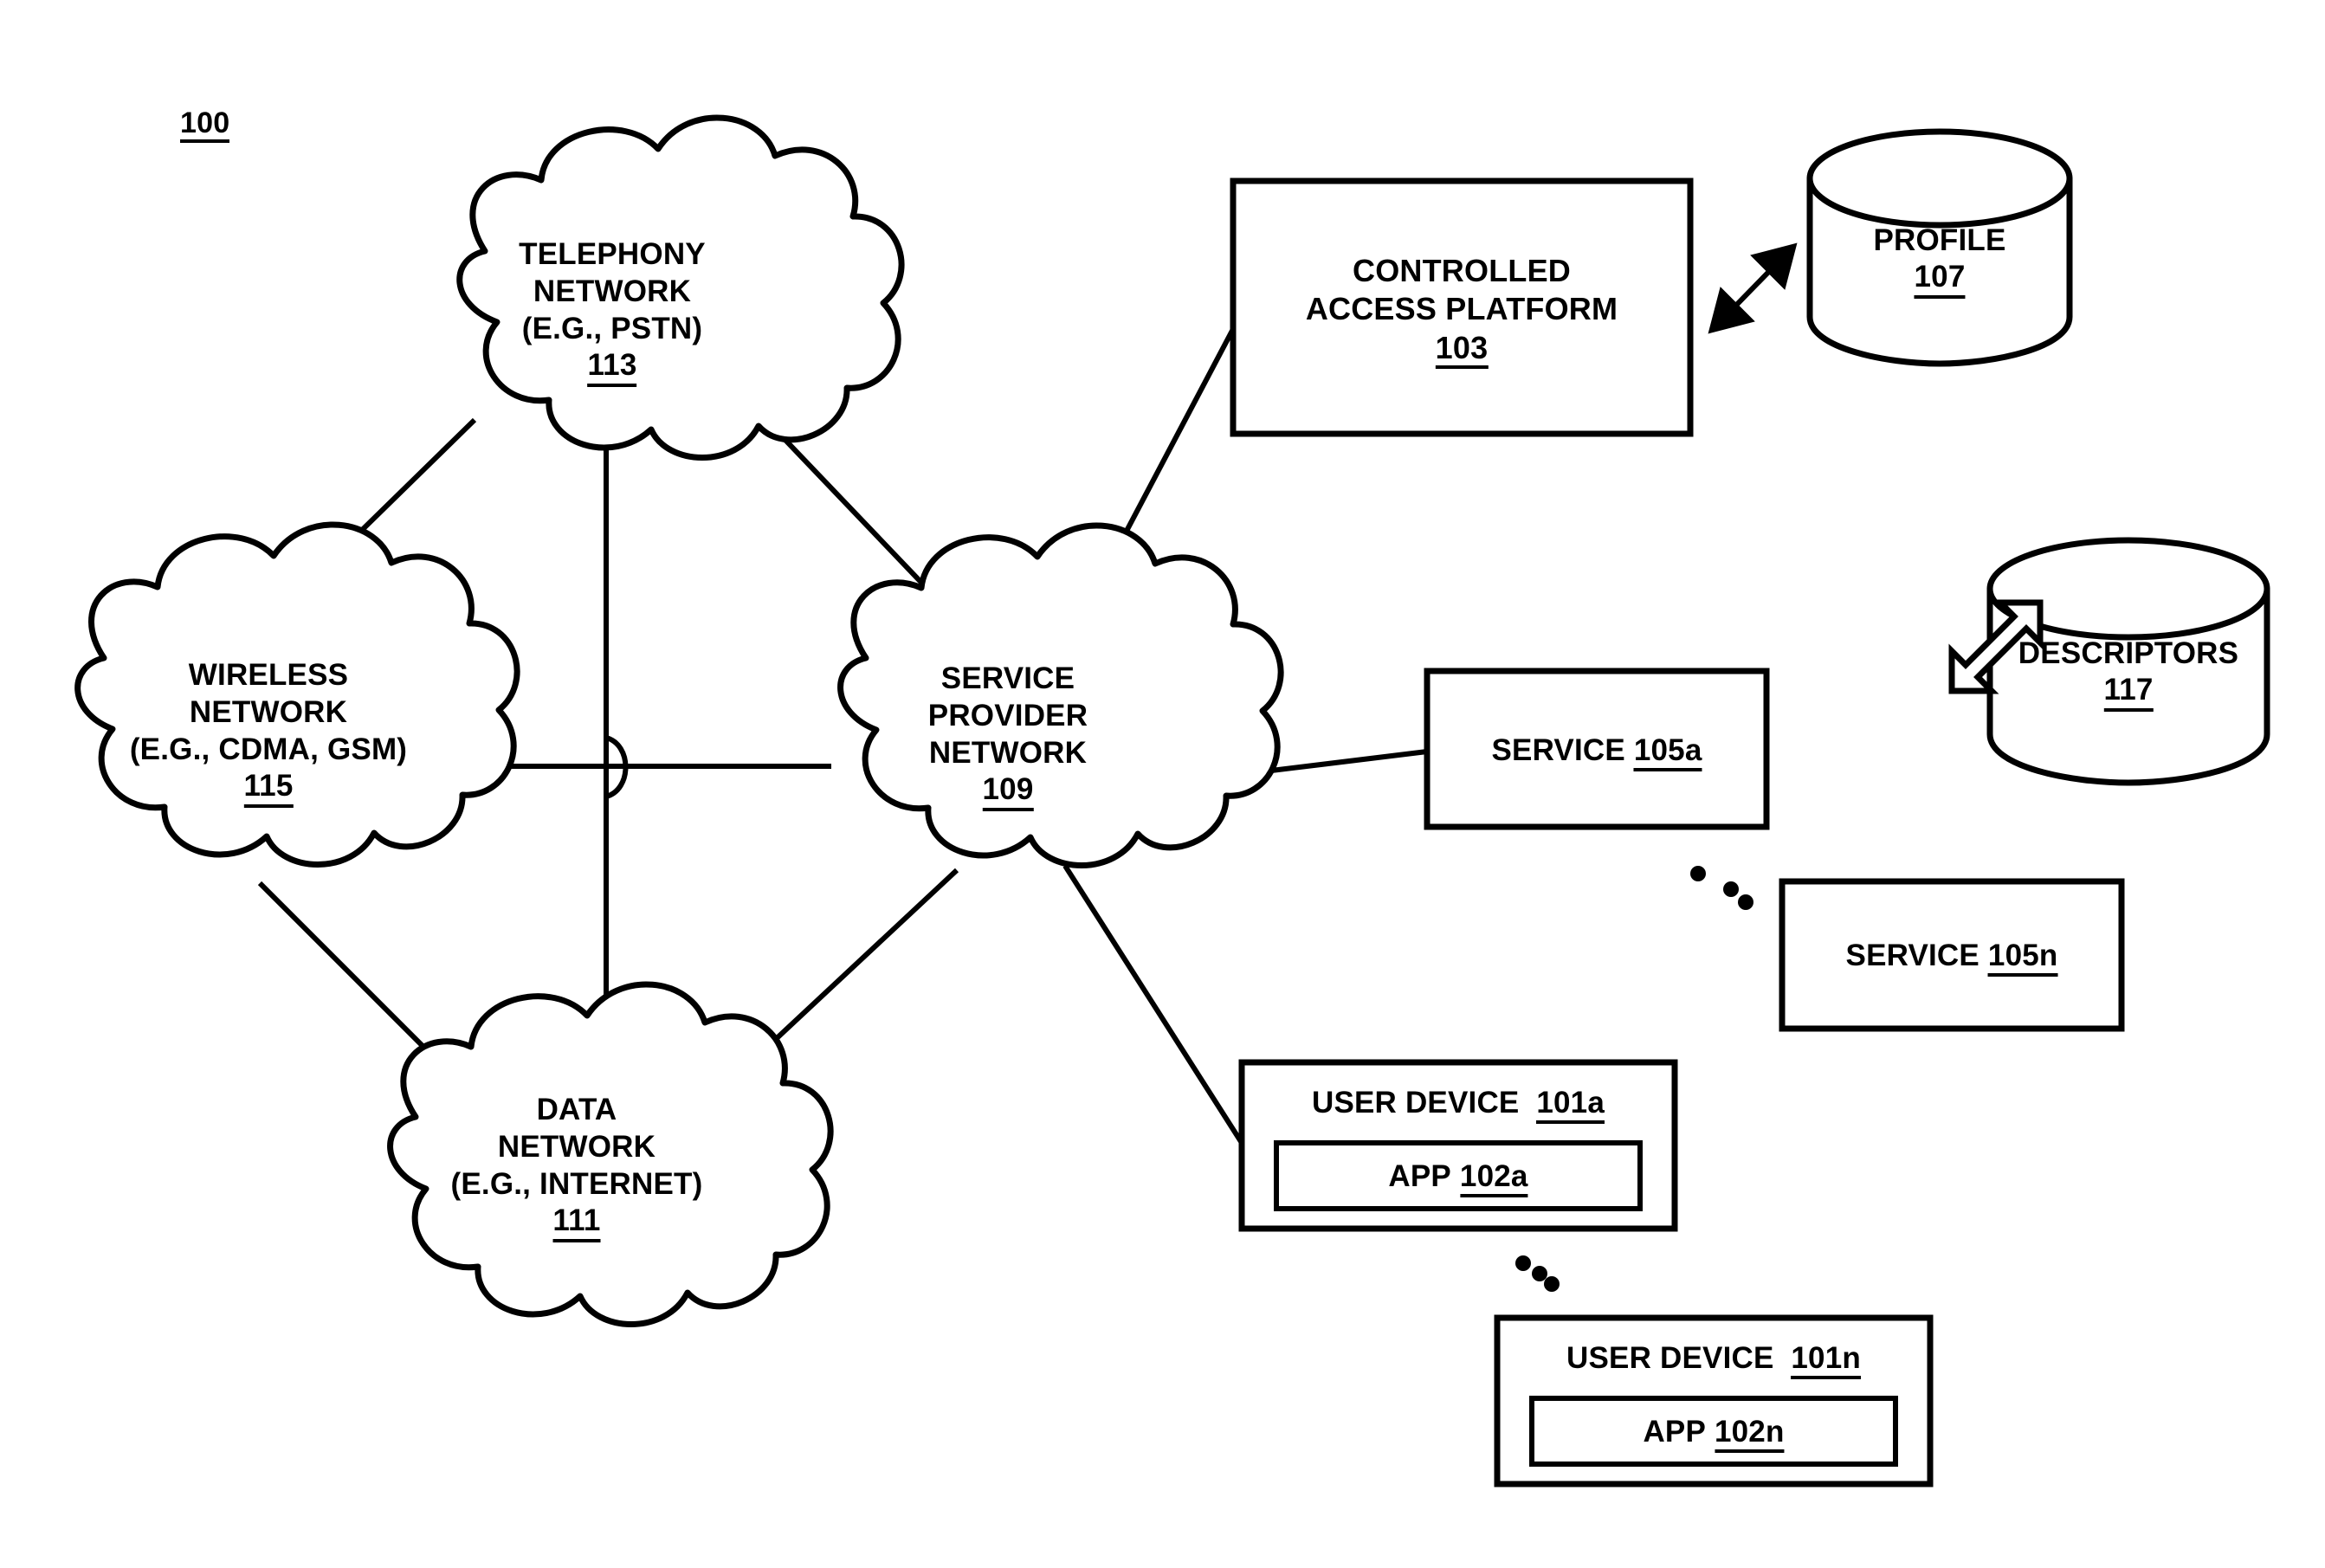  I want to click on user-device-n-title: USER DEVICE, so click(1670, 1358).